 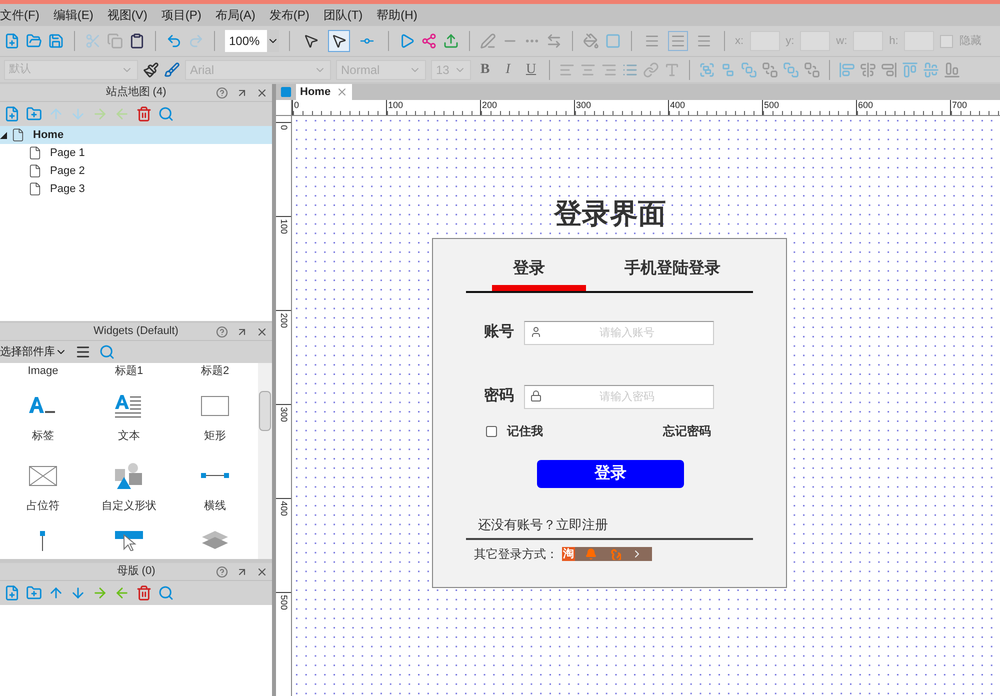 What do you see at coordinates (56, 593) in the screenshot?
I see `move-up-icon` at bounding box center [56, 593].